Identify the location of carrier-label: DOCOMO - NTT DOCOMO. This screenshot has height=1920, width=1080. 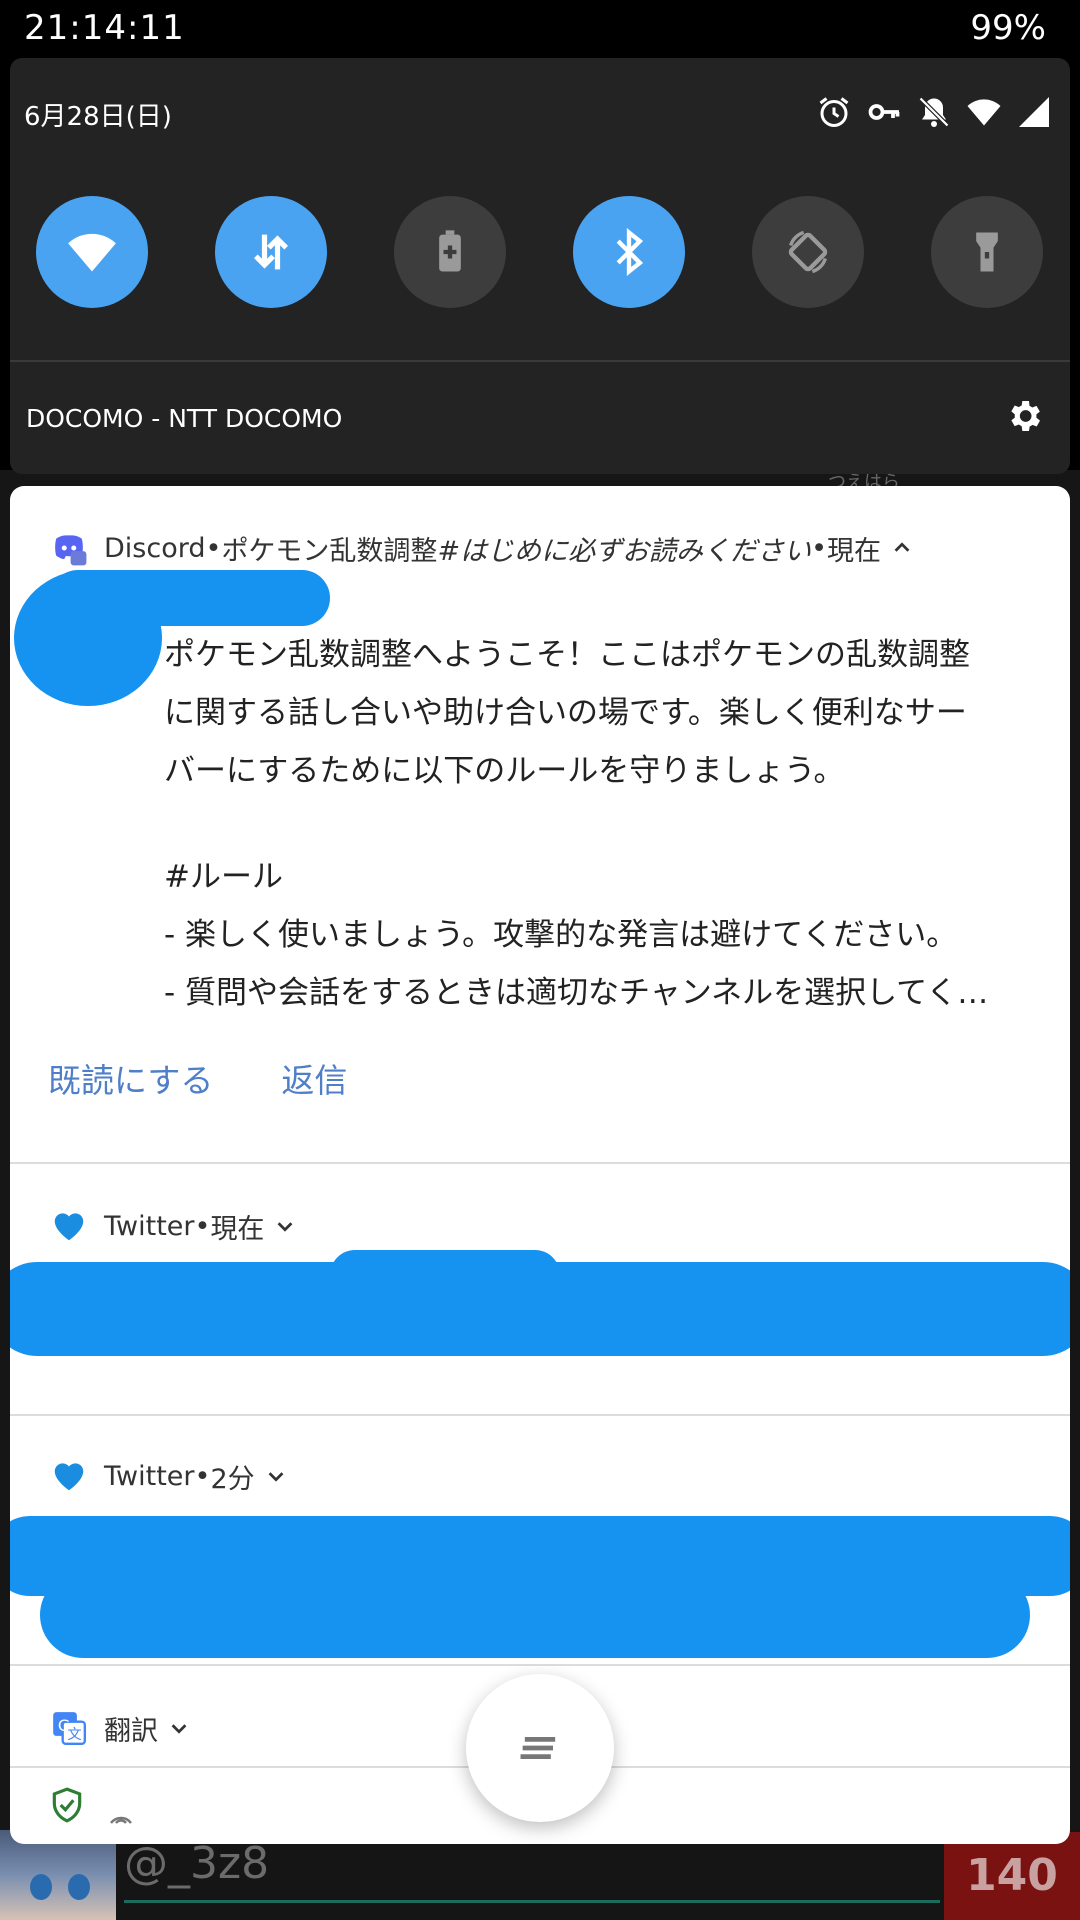
(184, 418).